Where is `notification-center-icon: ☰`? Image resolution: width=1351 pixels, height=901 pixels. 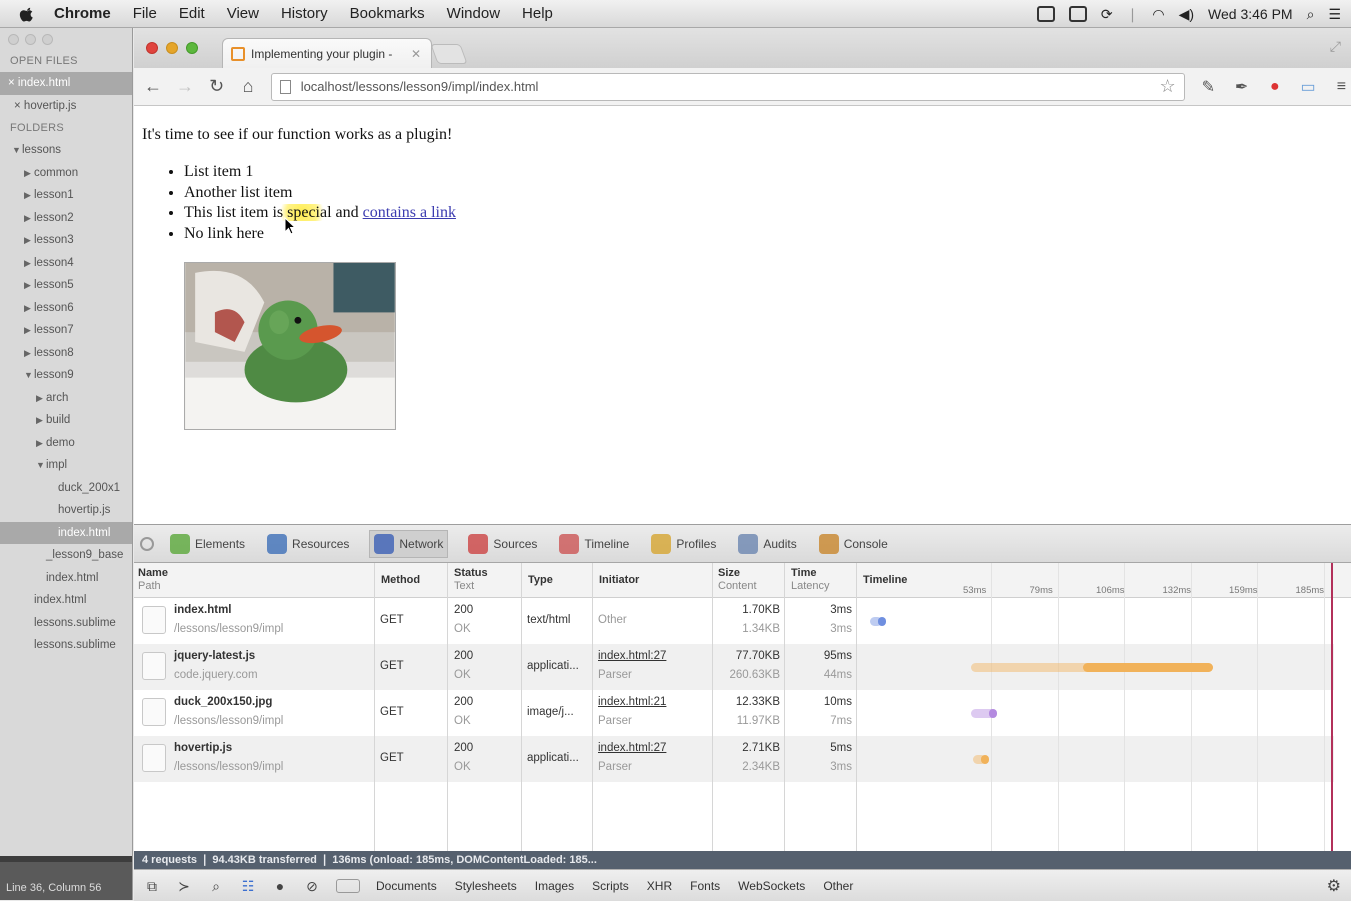
notification-center-icon: ☰ is located at coordinates (1334, 14).